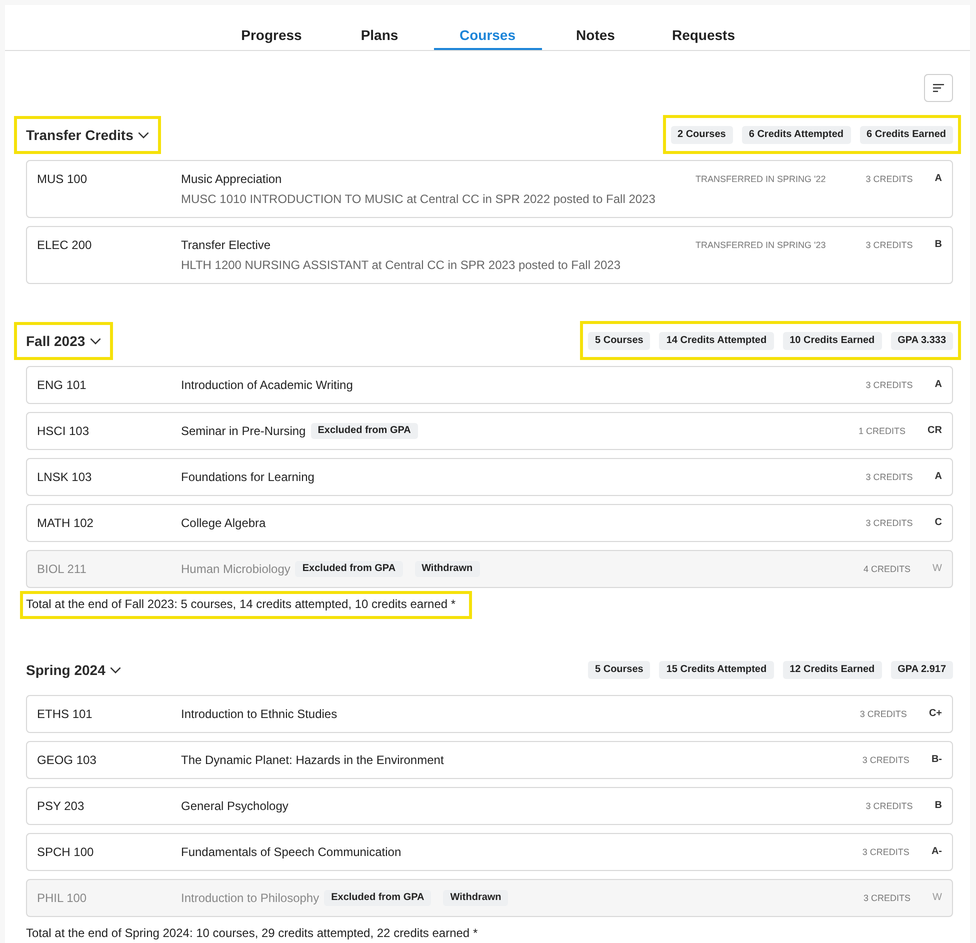 Image resolution: width=976 pixels, height=943 pixels. Describe the element at coordinates (312, 760) in the screenshot. I see `course-title: The Dynamic Planet: Hazards in the Environment` at that location.